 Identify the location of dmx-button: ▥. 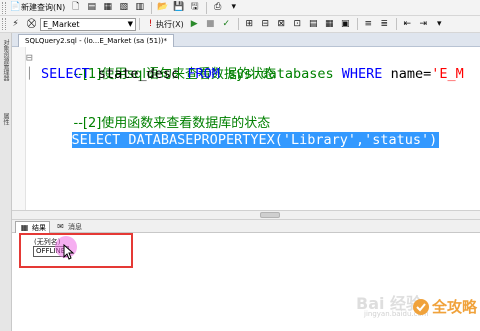
(139, 8).